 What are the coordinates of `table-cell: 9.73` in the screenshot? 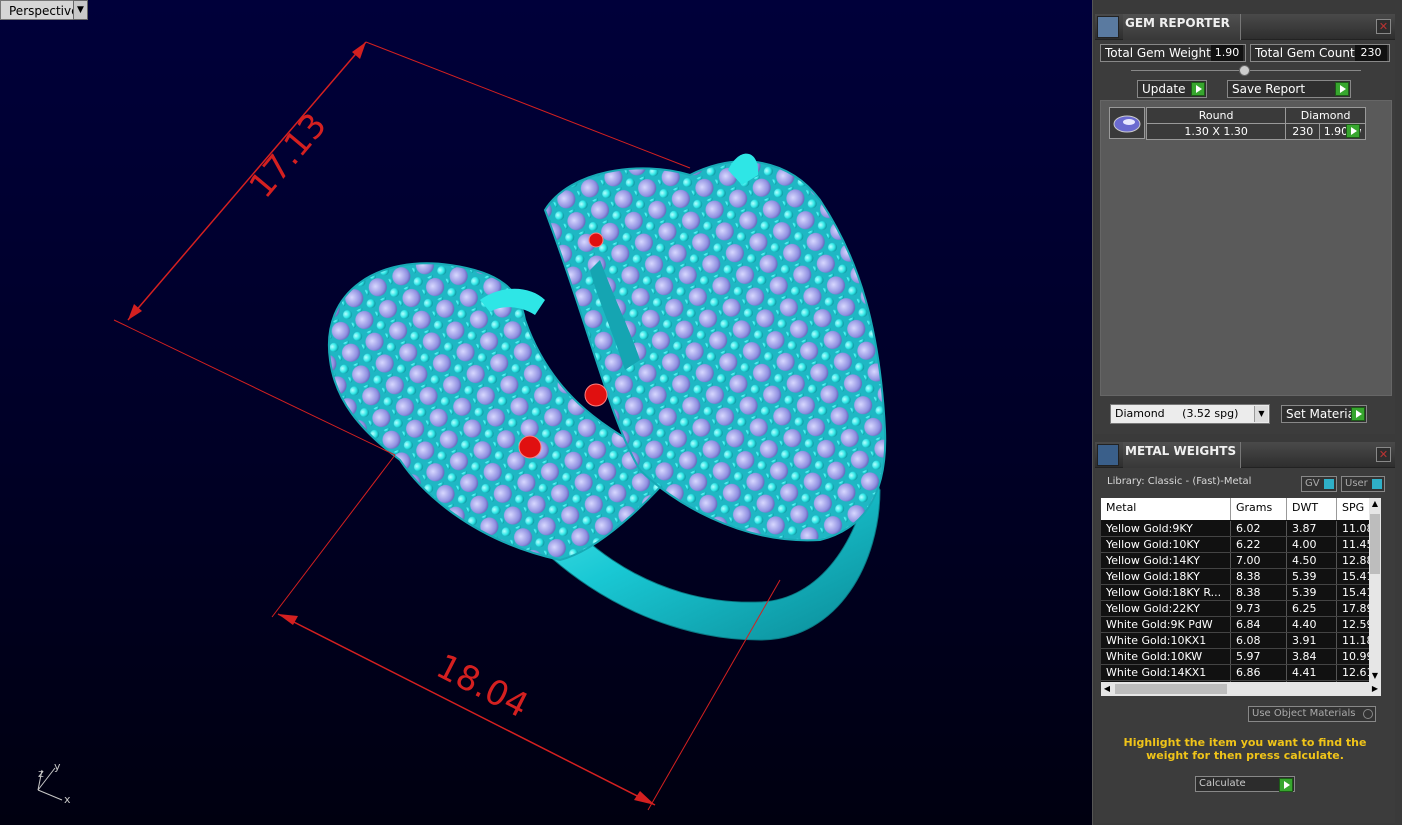 It's located at (1259, 608).